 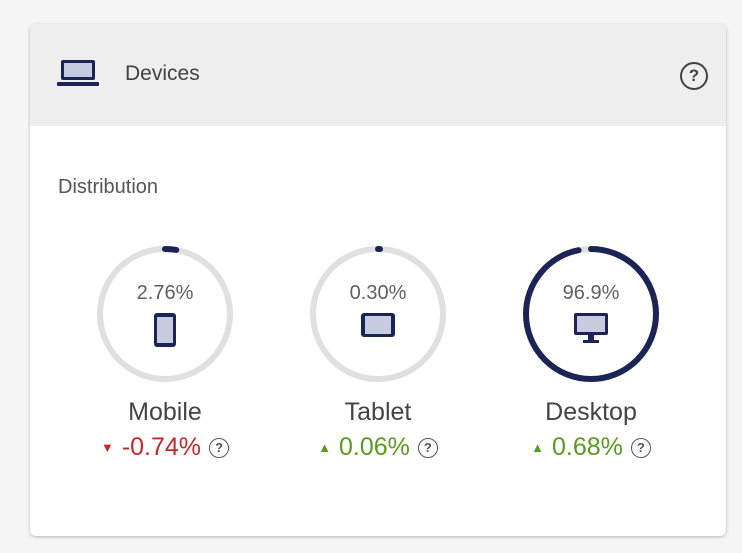 What do you see at coordinates (165, 412) in the screenshot?
I see `device-label: Mobile` at bounding box center [165, 412].